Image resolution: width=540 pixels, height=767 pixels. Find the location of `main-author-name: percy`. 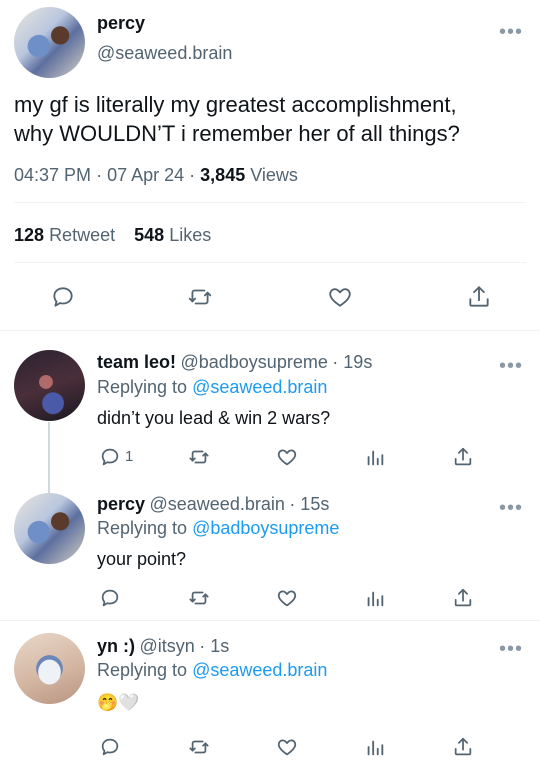

main-author-name: percy is located at coordinates (121, 23).